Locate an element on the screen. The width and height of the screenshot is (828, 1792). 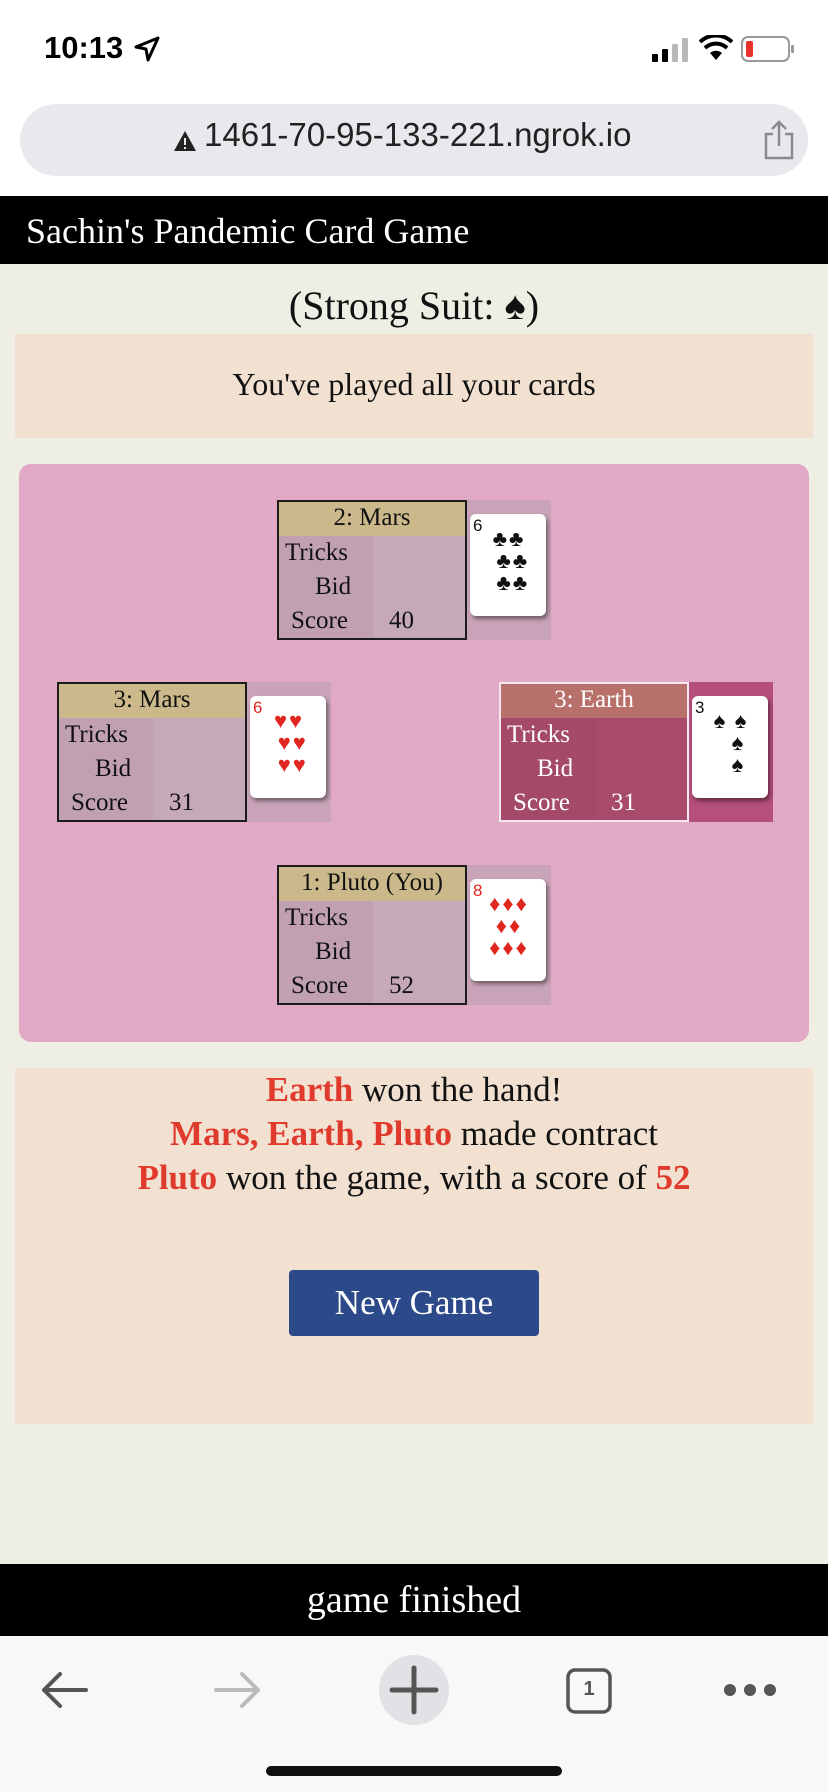
wifi-icon is located at coordinates (716, 47).